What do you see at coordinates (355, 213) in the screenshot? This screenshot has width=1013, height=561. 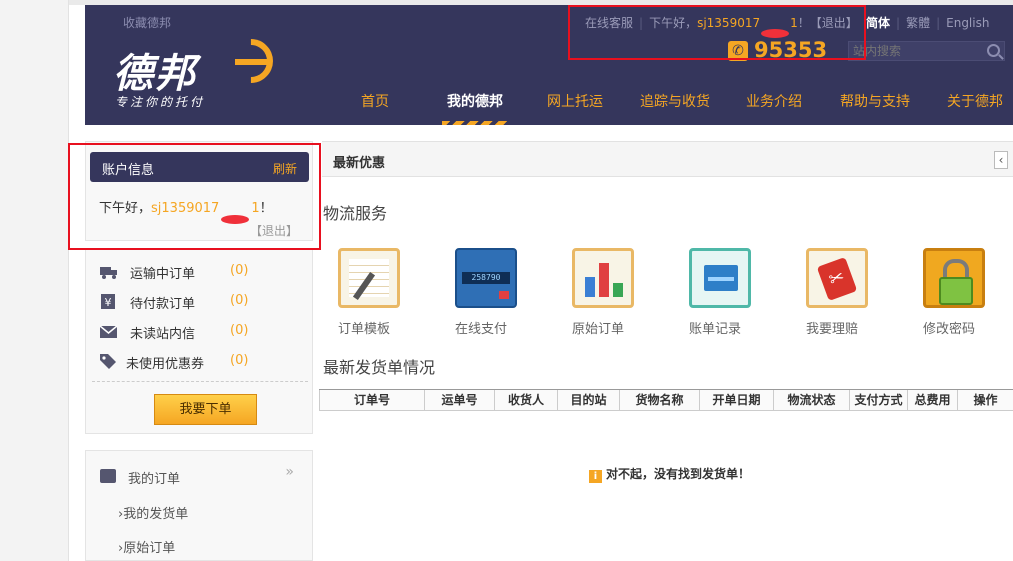 I see `logistics-services-title: 物流服务` at bounding box center [355, 213].